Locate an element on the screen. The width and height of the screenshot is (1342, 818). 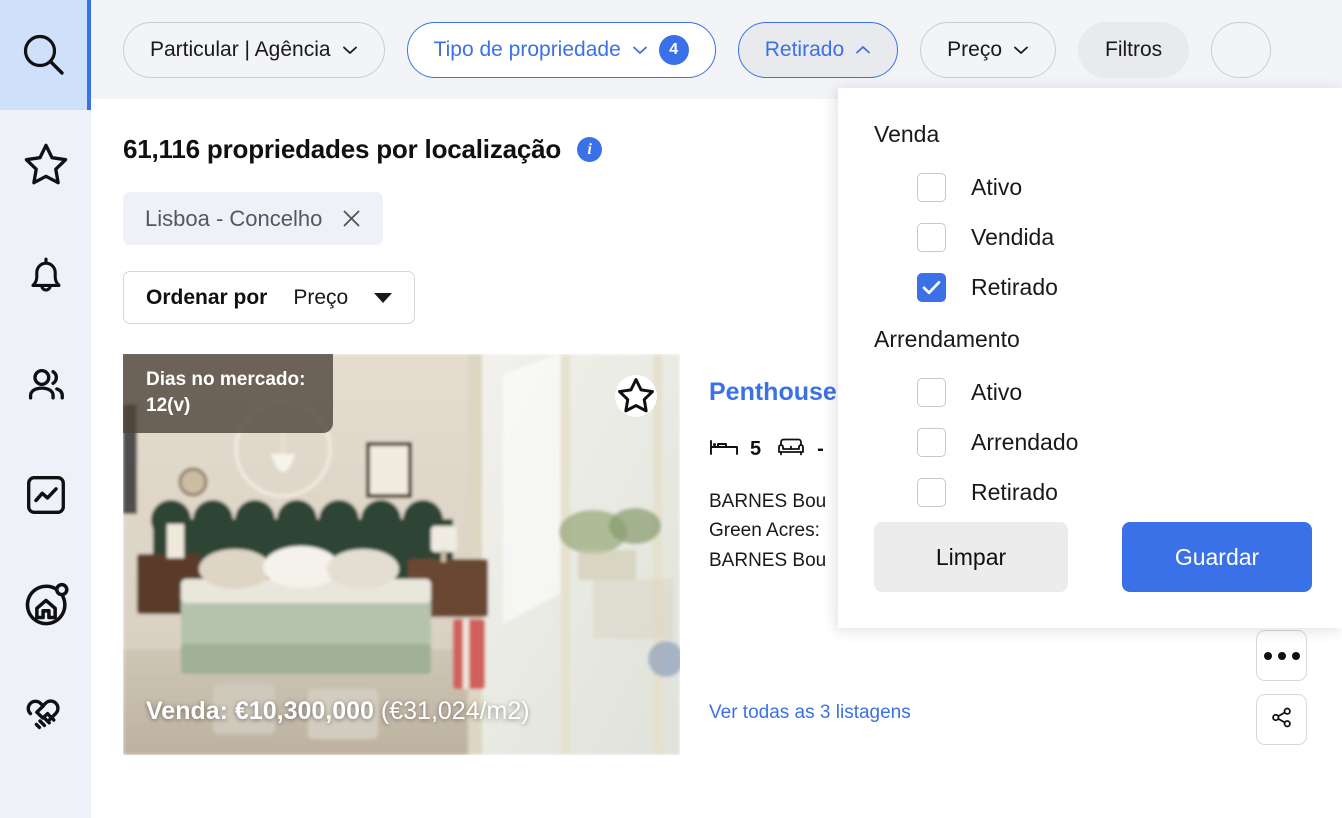
share-button is located at coordinates (1281, 719).